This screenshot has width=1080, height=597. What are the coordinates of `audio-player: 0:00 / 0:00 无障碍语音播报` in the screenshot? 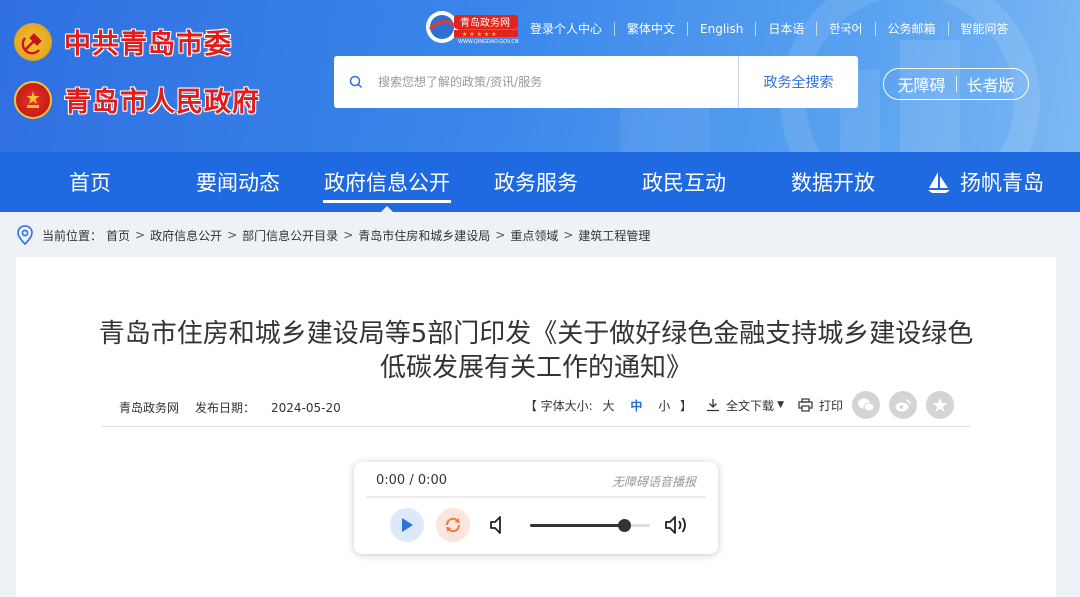 It's located at (536, 508).